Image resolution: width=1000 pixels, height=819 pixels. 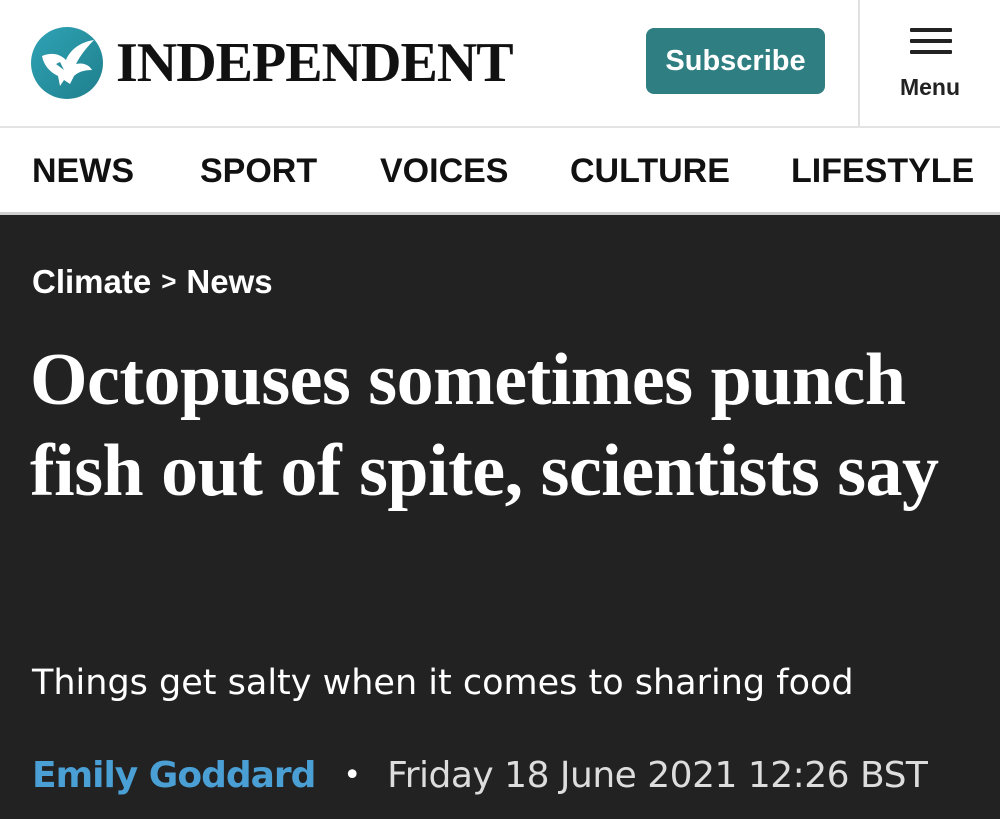 What do you see at coordinates (315, 63) in the screenshot?
I see `logo-wordmark: INDEPENDENT` at bounding box center [315, 63].